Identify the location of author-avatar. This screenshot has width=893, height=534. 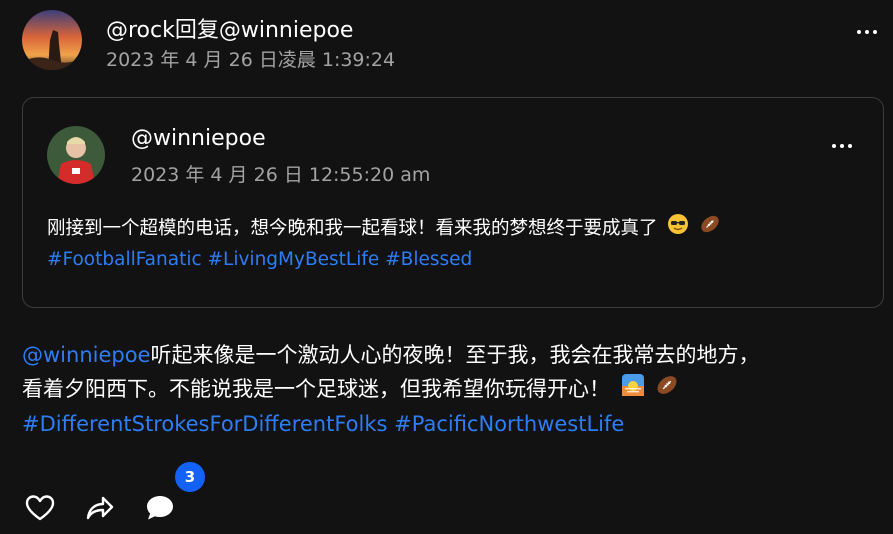
(52, 40).